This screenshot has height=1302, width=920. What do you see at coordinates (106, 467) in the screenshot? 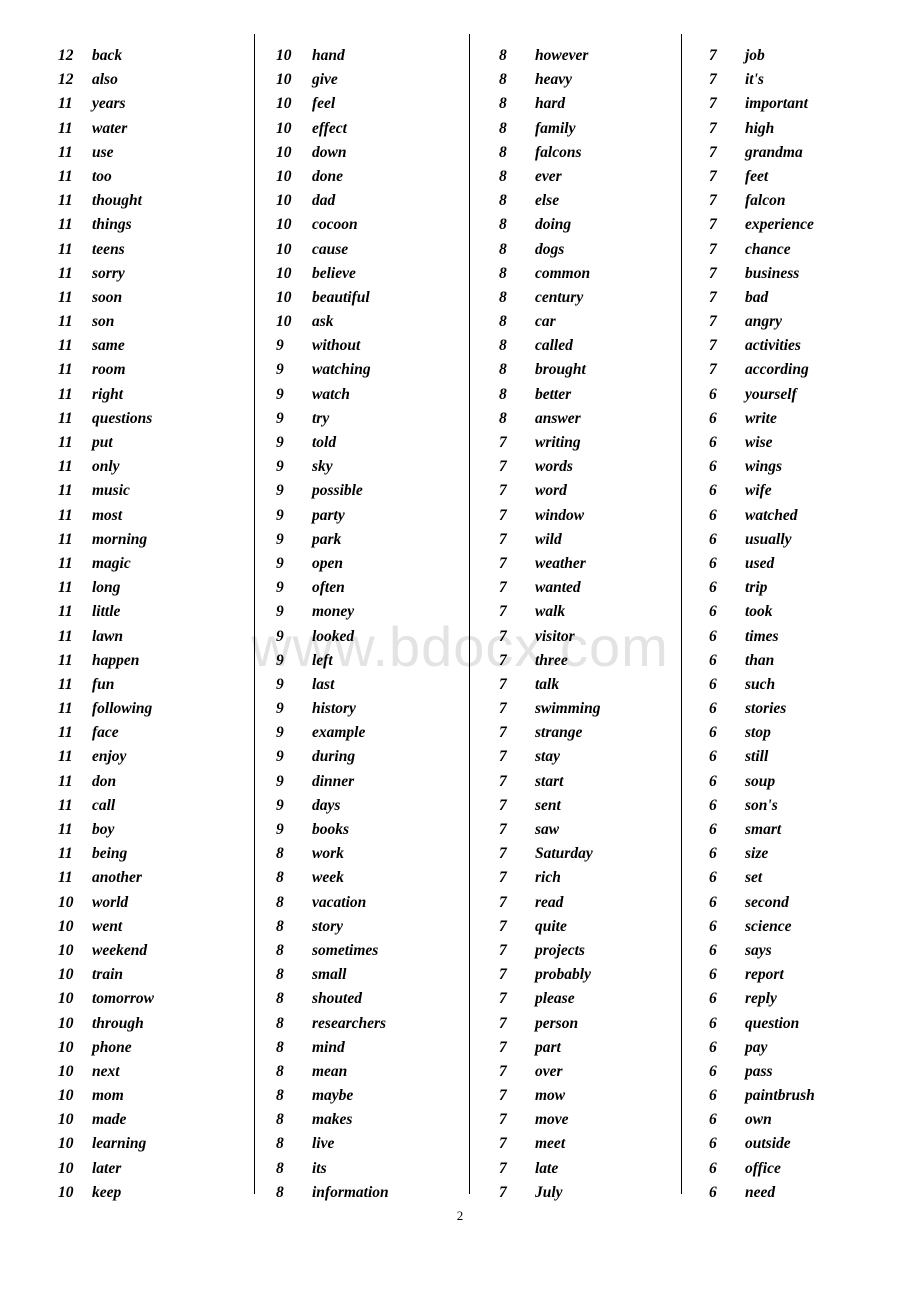
I see `word-label: only` at bounding box center [106, 467].